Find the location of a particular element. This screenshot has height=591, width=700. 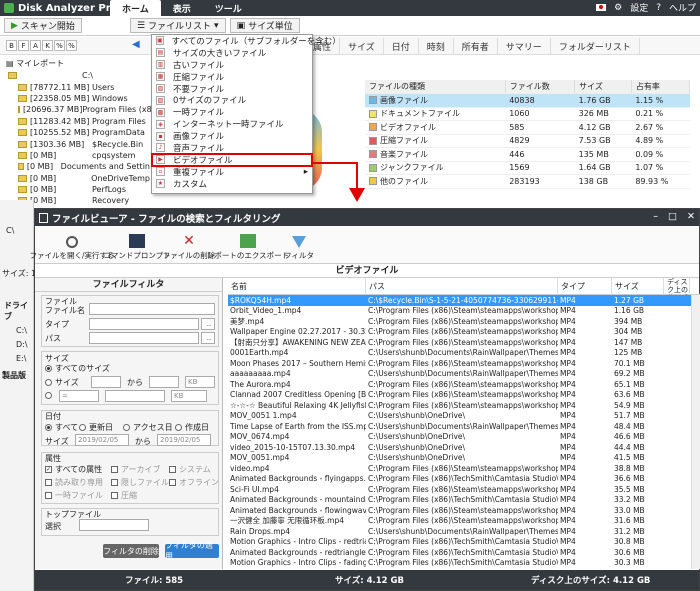

archive-checkbox: アーカイブ is located at coordinates (136, 469).